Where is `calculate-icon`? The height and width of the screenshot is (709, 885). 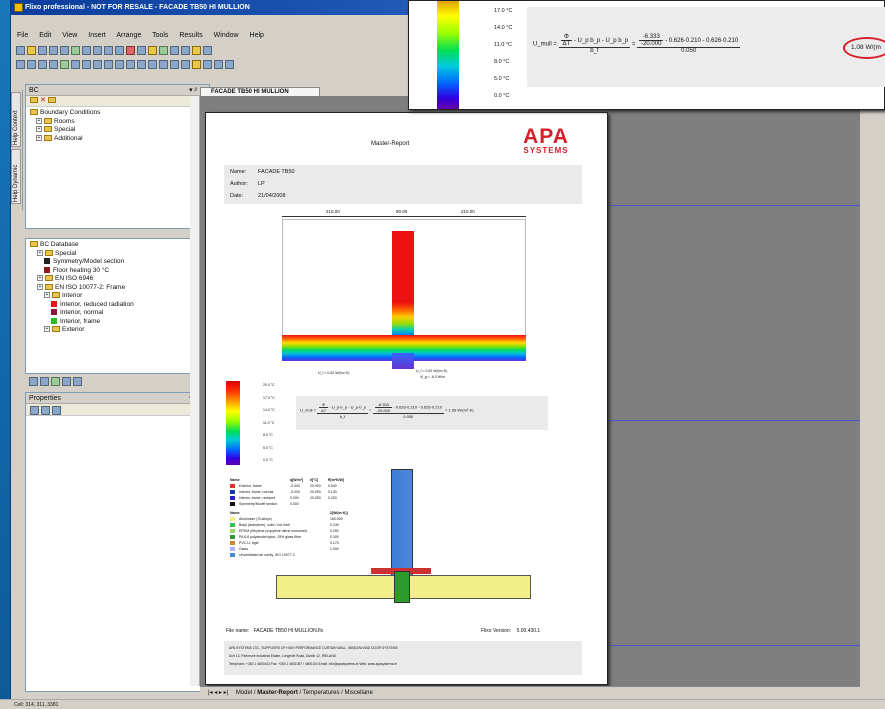 calculate-icon is located at coordinates (152, 50).